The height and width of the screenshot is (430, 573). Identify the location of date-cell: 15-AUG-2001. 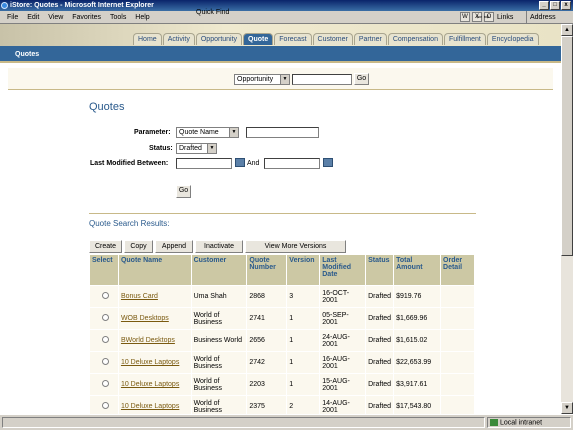
(343, 384).